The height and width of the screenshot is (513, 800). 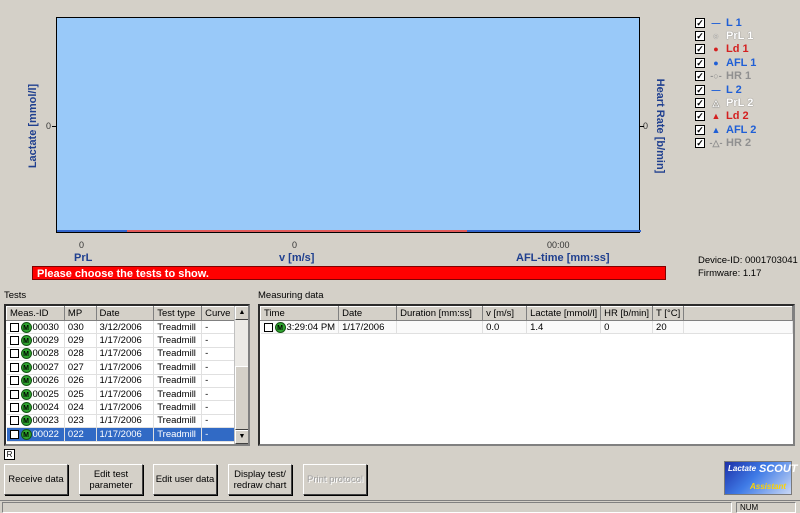 I want to click on print-protocol-button: Print protocol, so click(x=335, y=479).